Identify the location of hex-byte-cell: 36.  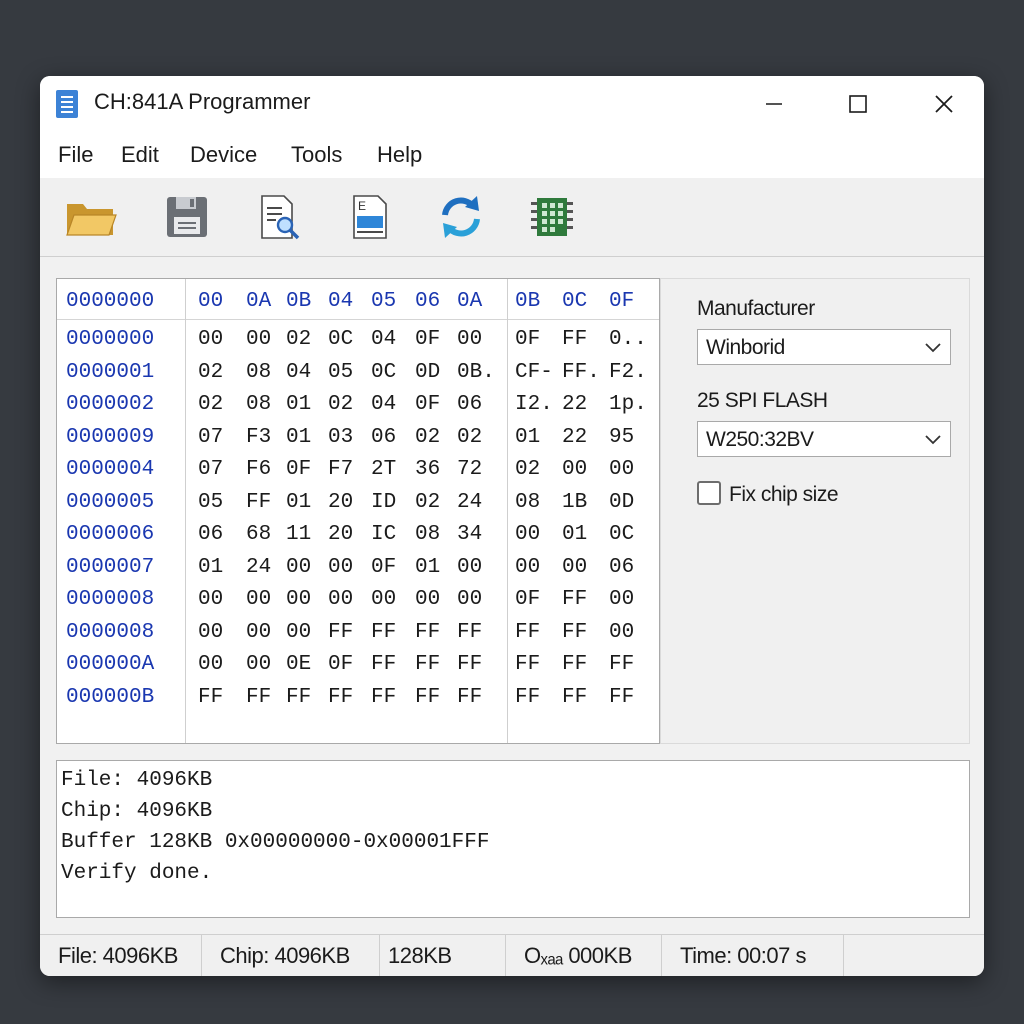
(427, 469).